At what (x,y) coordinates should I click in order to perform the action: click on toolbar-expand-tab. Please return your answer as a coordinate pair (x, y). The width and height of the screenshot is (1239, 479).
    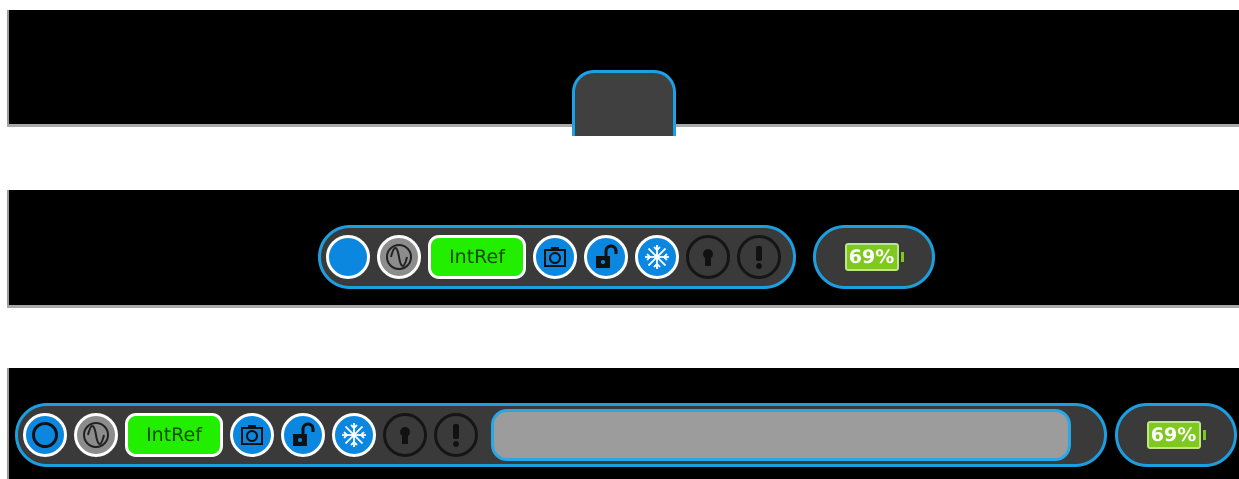
    Looking at the image, I should click on (624, 103).